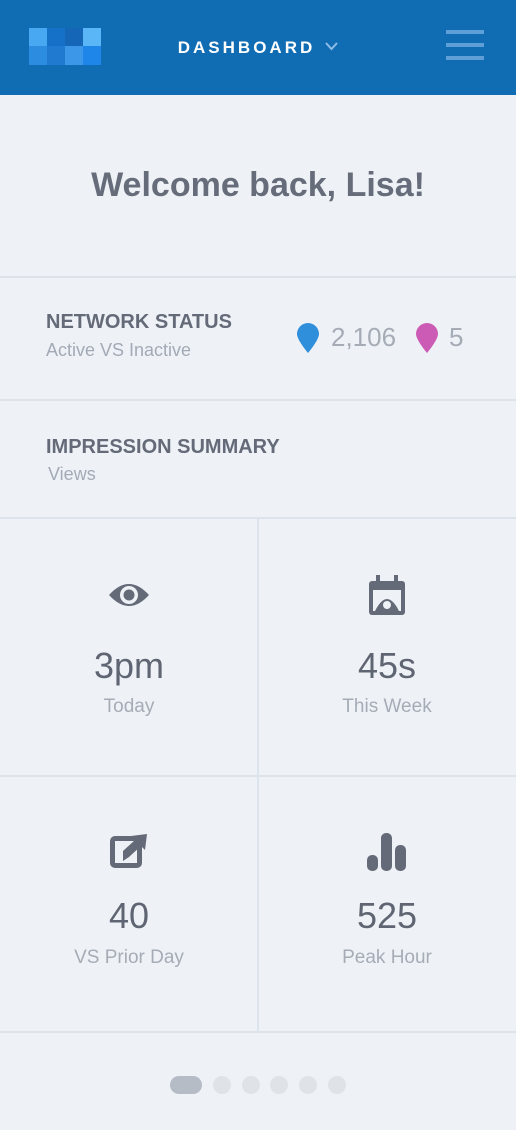 This screenshot has height=1130, width=516. Describe the element at coordinates (456, 337) in the screenshot. I see `inactive-count: 5` at that location.